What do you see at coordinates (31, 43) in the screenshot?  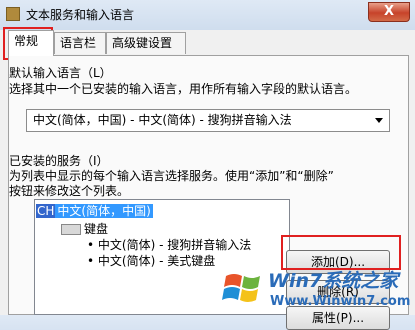 I see `tab-general: 常规` at bounding box center [31, 43].